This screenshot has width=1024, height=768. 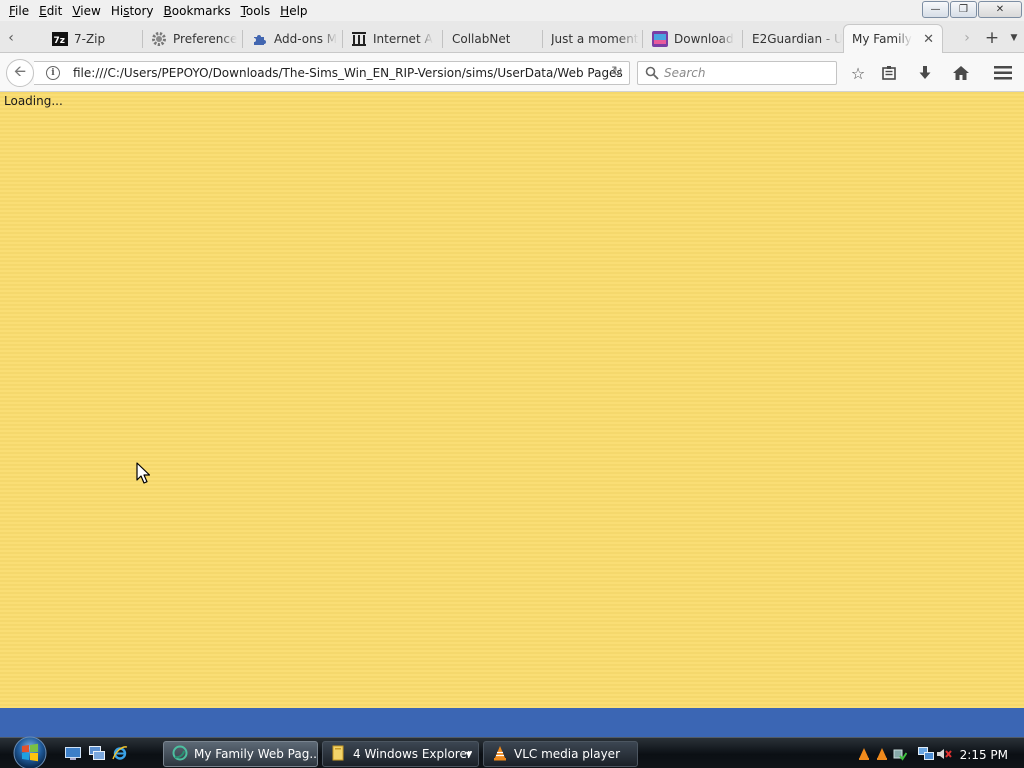 I want to click on tab-7zip: 7z 7-Zip, so click(x=93, y=38).